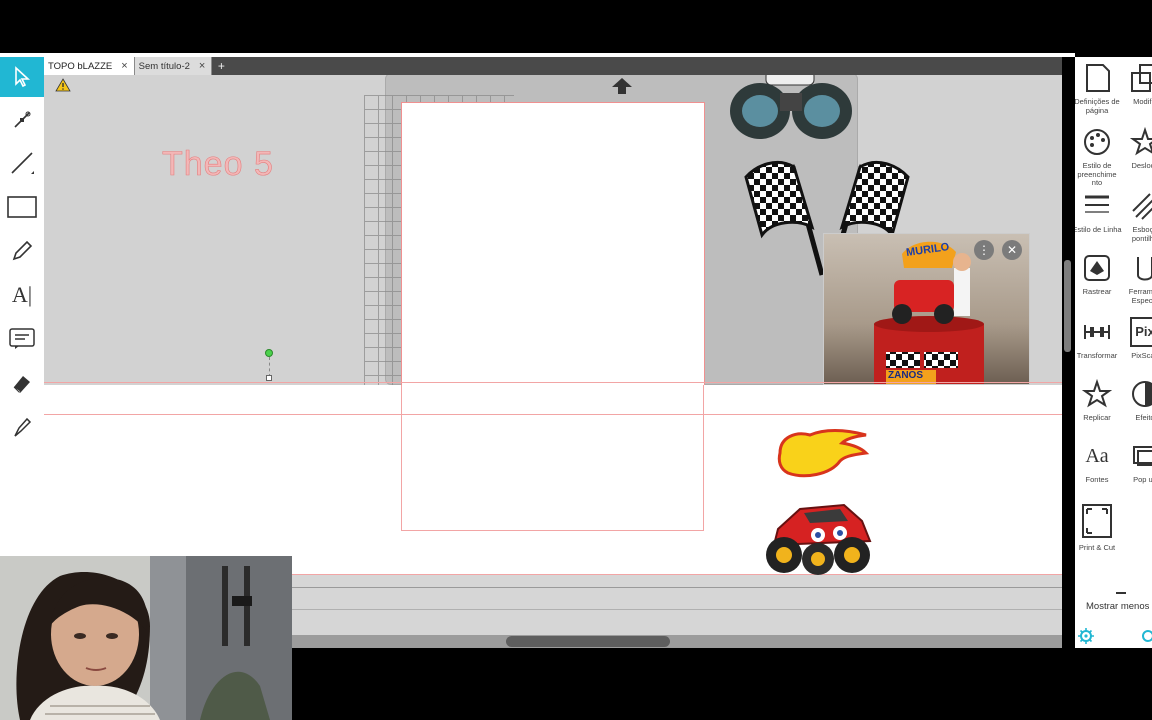 The height and width of the screenshot is (720, 1152). Describe the element at coordinates (588, 641) in the screenshot. I see `horizontal-scroll-thumb` at that location.